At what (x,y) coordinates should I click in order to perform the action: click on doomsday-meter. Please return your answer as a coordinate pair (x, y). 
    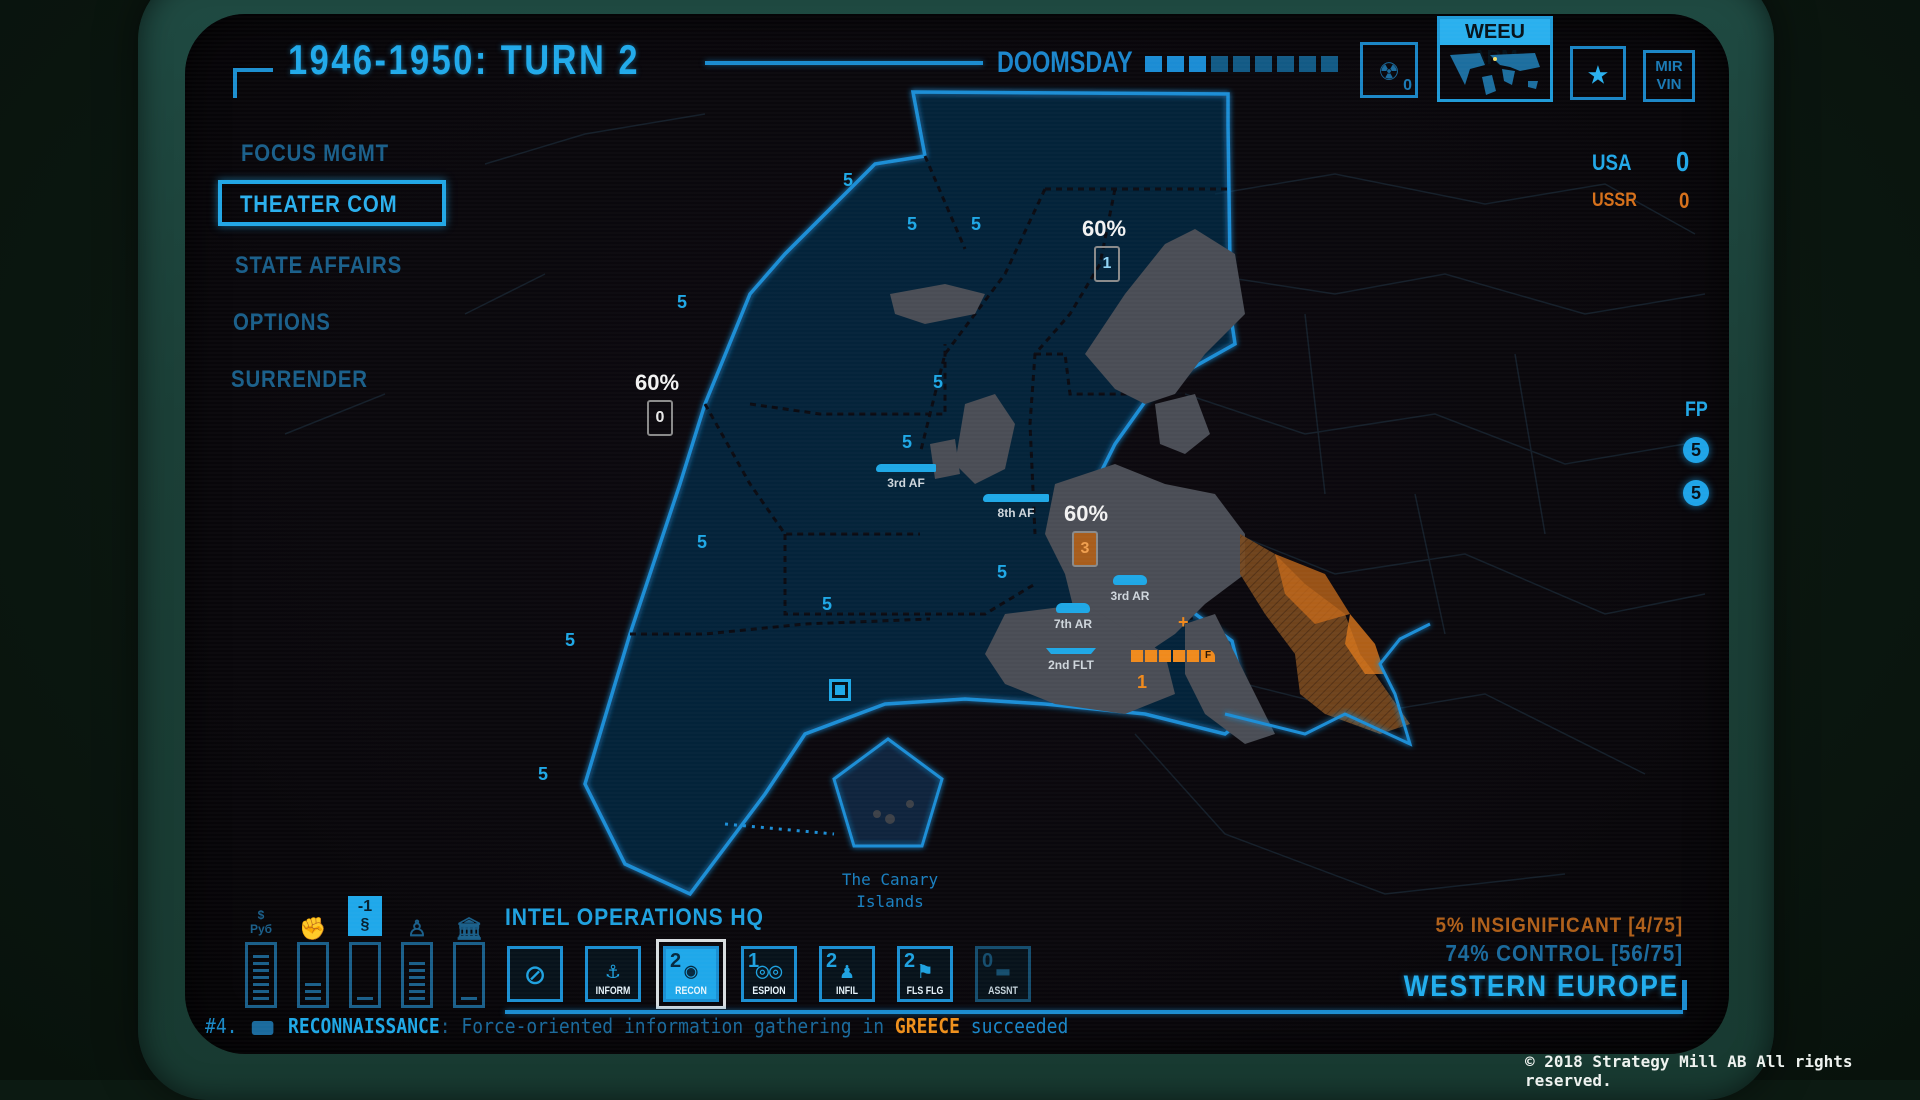
    Looking at the image, I should click on (1241, 64).